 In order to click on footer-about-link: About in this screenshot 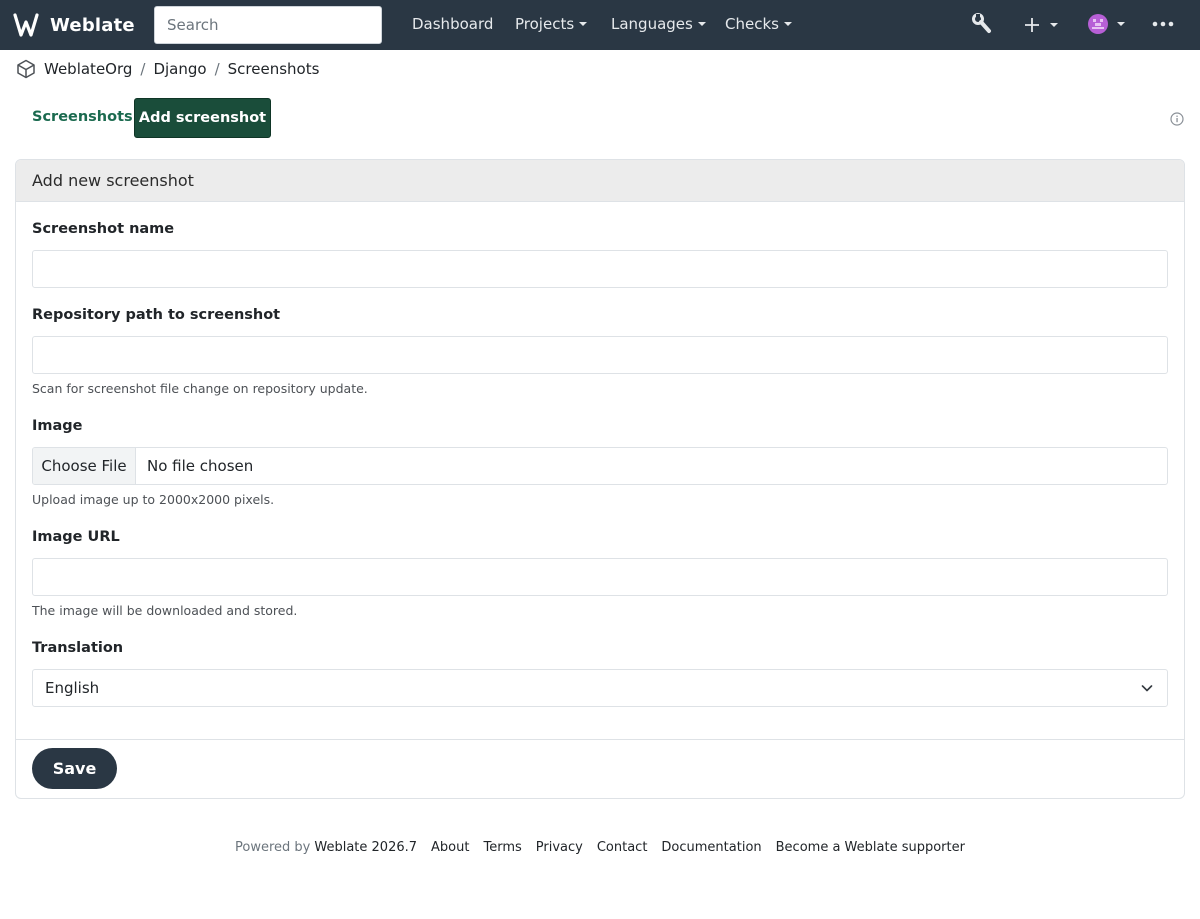, I will do `click(450, 847)`.